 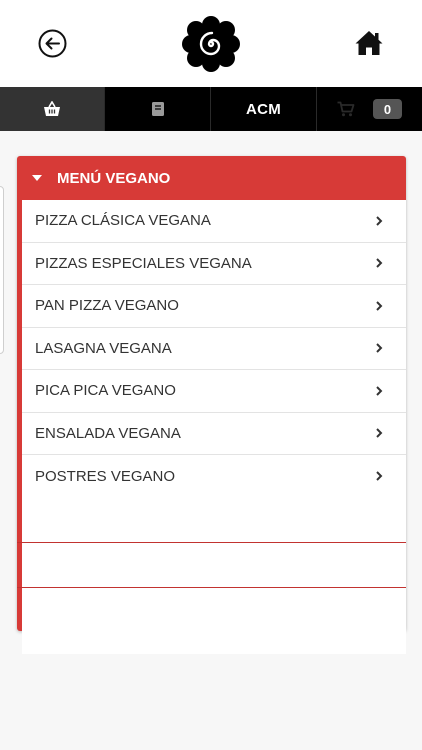 I want to click on list-item: LASAGNA VEGANA, so click(x=214, y=349).